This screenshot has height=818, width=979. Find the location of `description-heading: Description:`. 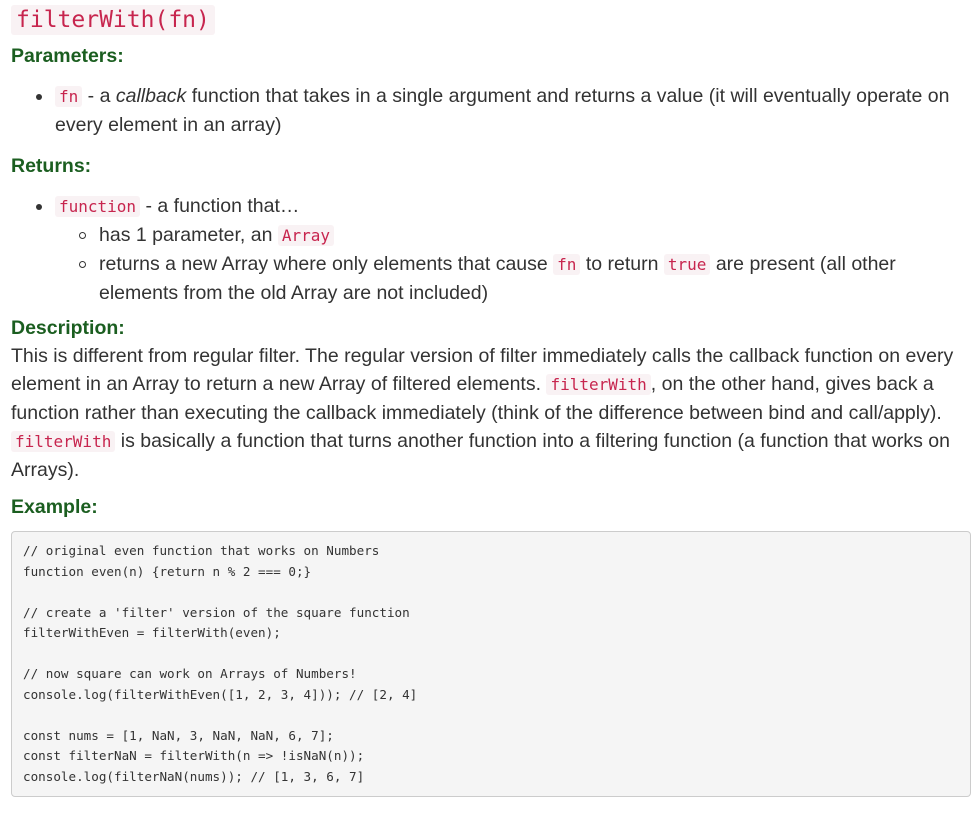

description-heading: Description: is located at coordinates (68, 328).